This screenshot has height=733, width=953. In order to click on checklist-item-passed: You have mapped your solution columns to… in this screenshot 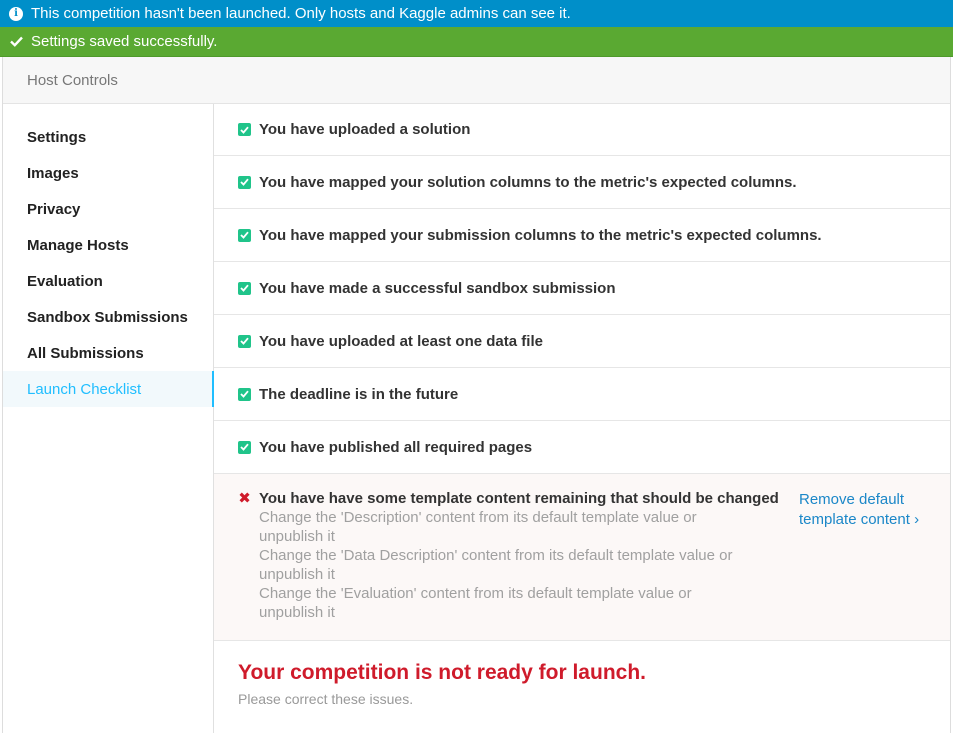, I will do `click(582, 182)`.